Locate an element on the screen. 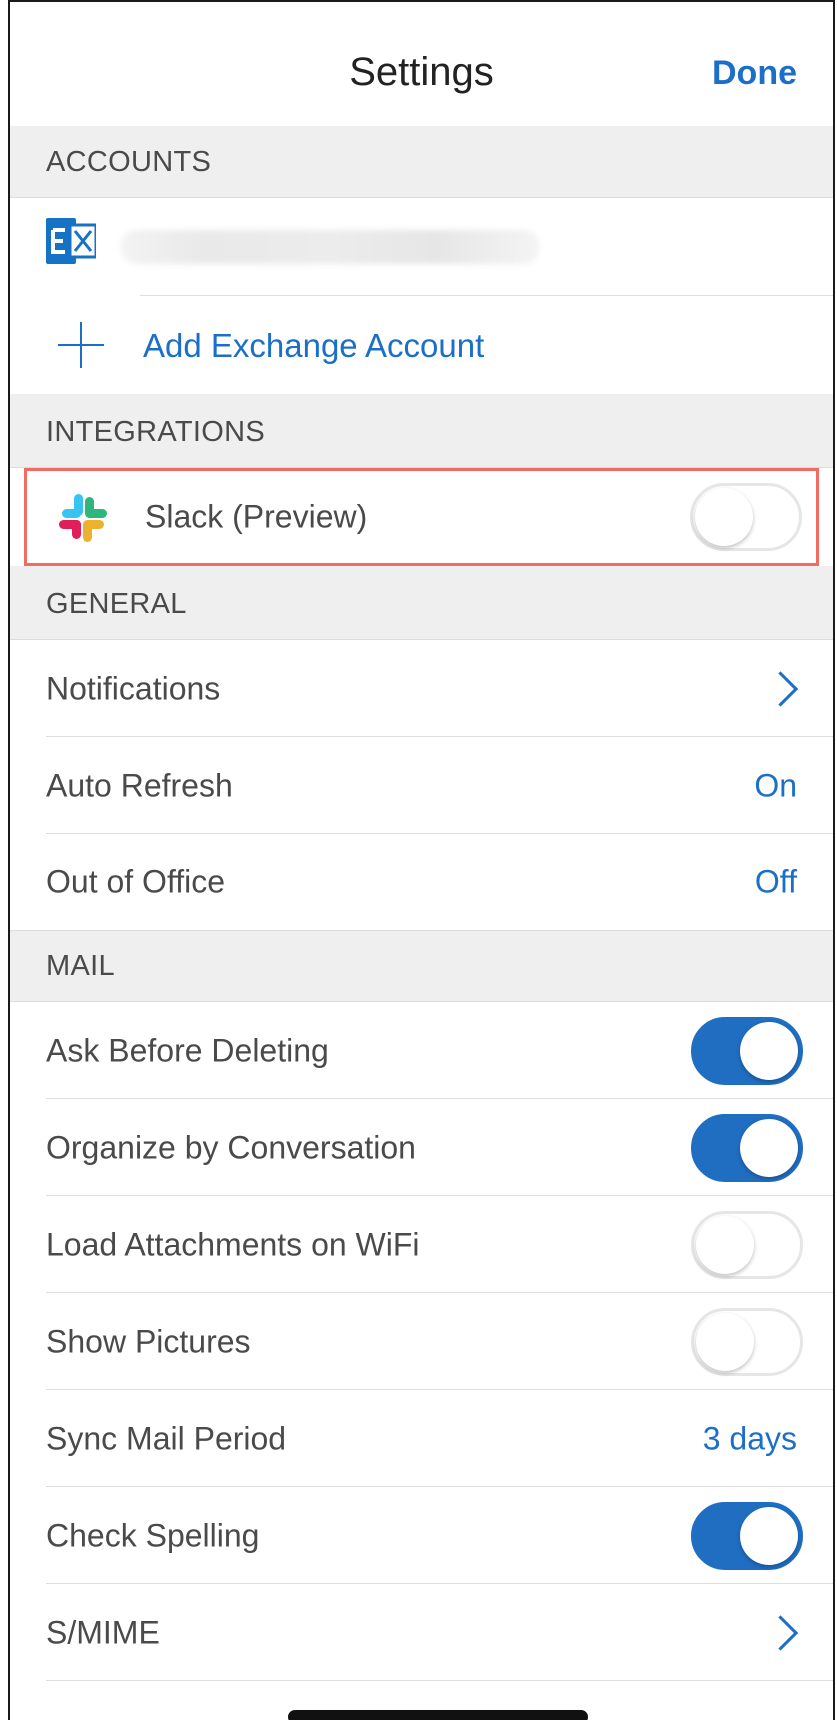 The width and height of the screenshot is (837, 1720). smime-row: S/MIME is located at coordinates (421, 1632).